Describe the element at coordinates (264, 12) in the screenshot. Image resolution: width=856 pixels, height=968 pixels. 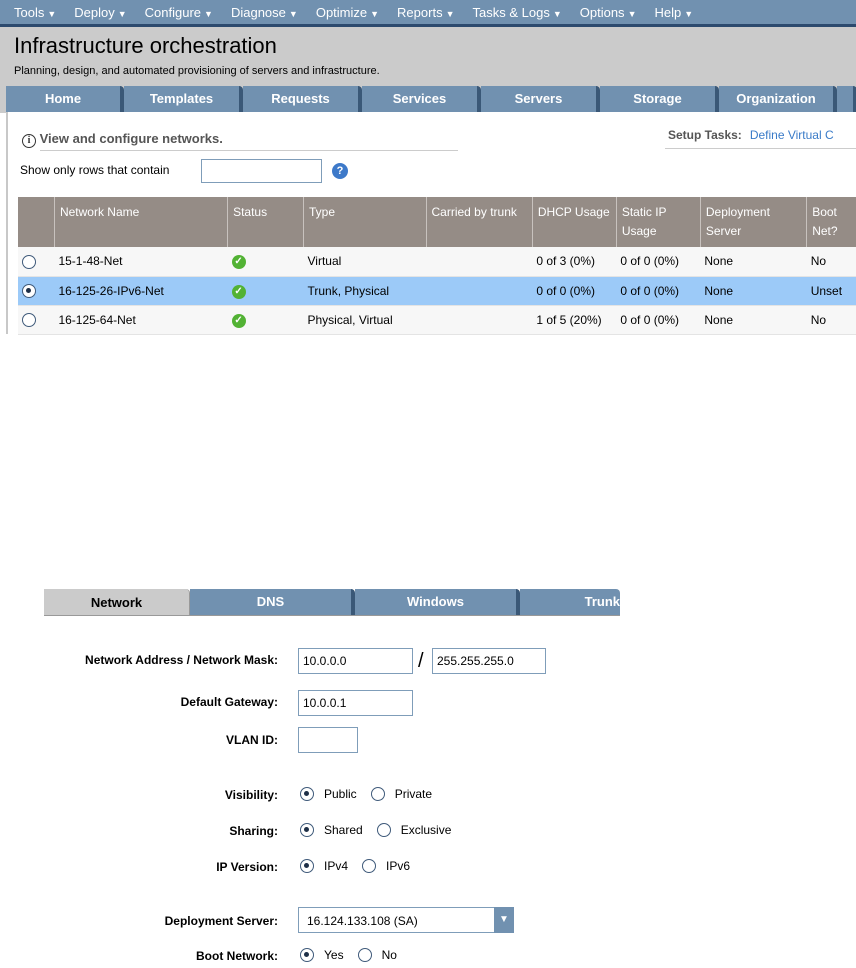
I see `menu-diagnose: Diagnose ▼` at that location.